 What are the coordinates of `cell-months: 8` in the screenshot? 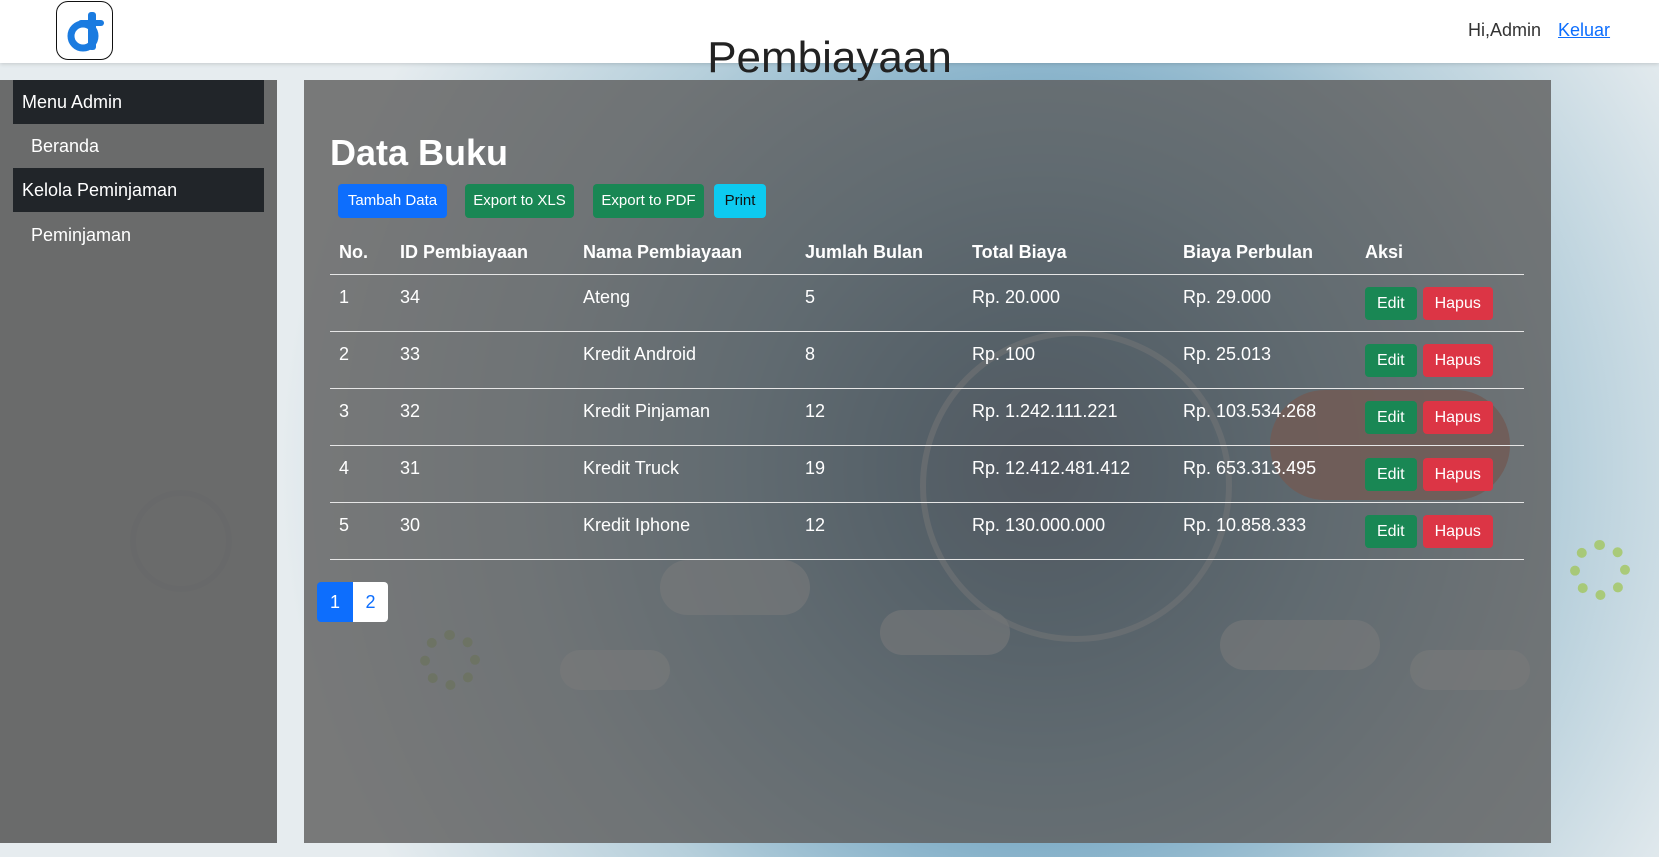 It's located at (879, 360).